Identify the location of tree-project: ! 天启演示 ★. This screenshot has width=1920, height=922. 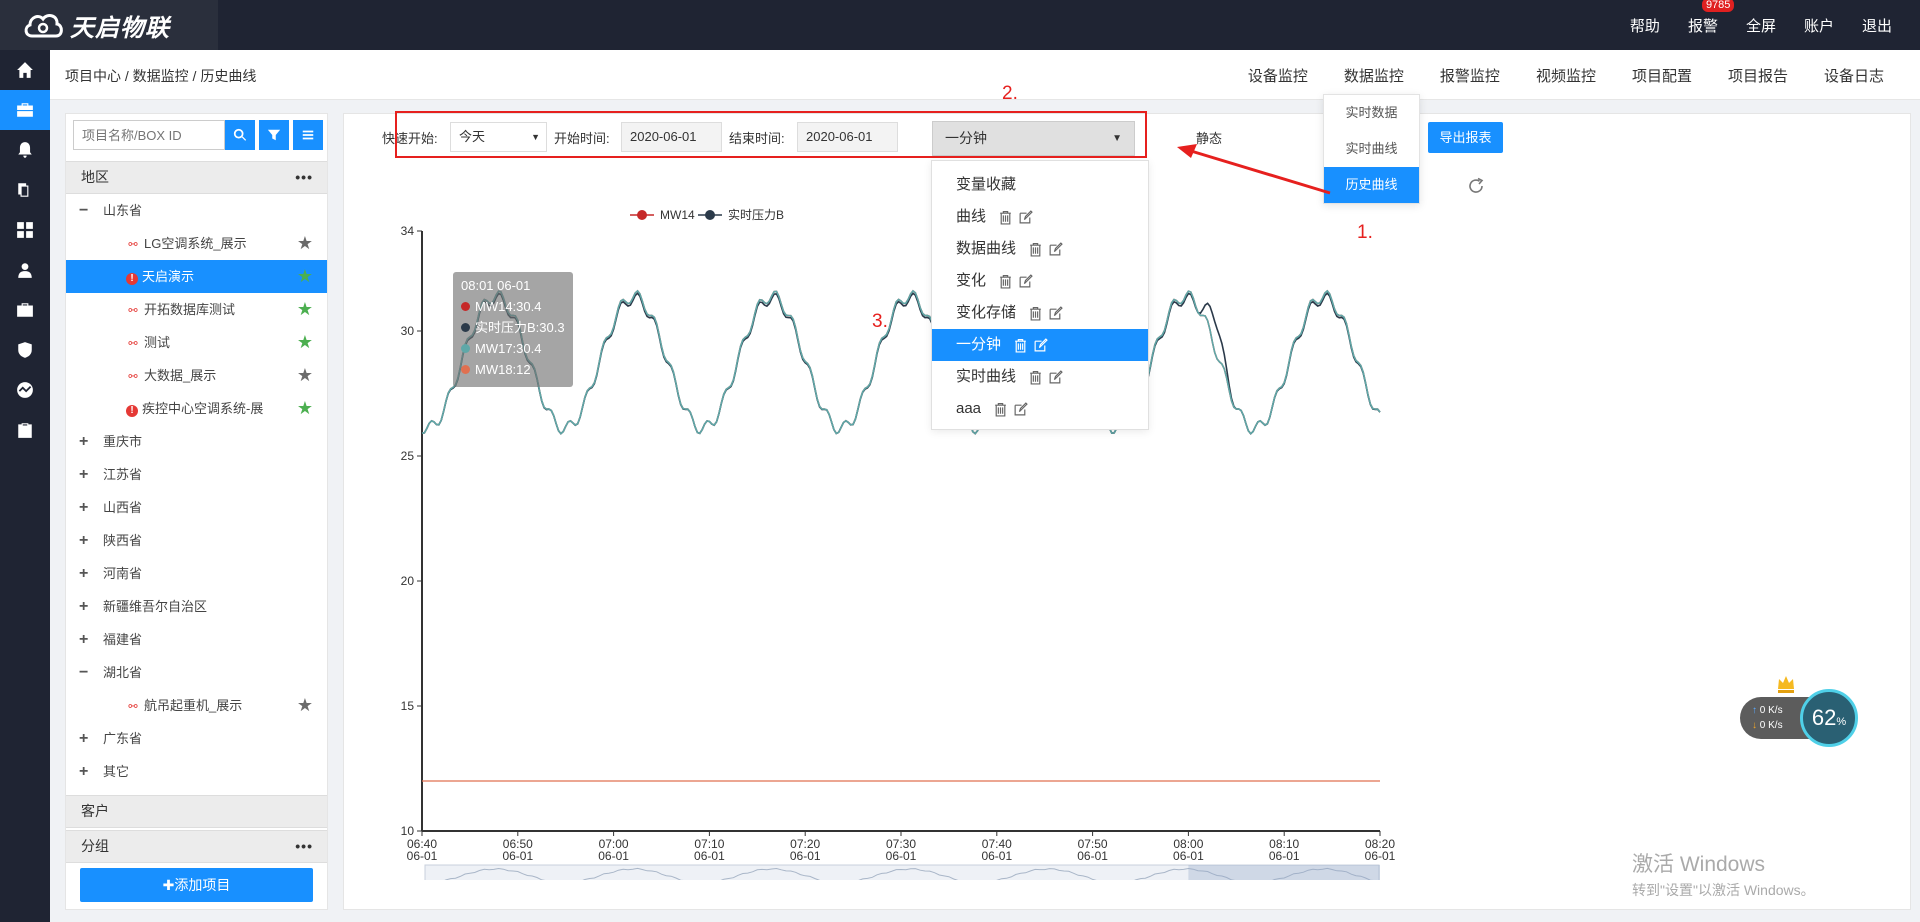
(196, 276).